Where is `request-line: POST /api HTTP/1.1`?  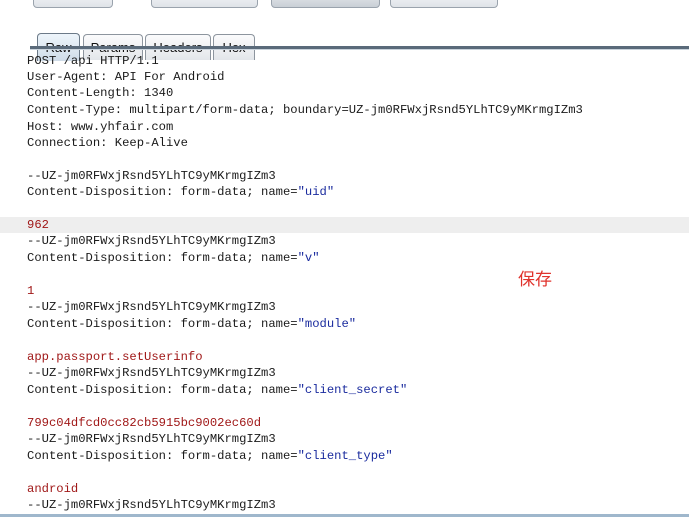 request-line: POST /api HTTP/1.1 is located at coordinates (93, 61).